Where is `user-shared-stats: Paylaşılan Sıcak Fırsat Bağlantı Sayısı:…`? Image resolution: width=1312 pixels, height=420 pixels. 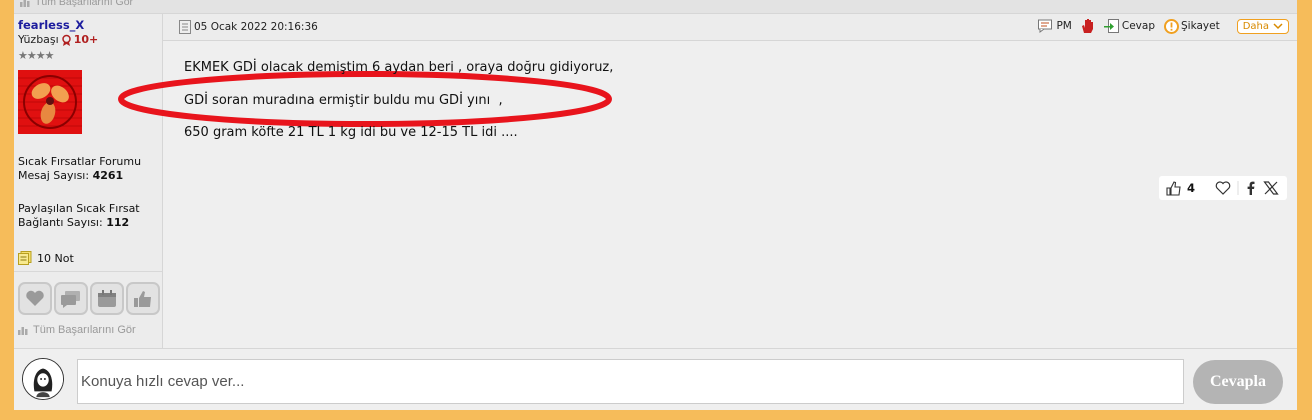
user-shared-stats: Paylaşılan Sıcak Fırsat Bağlantı Sayısı:… is located at coordinates (79, 216).